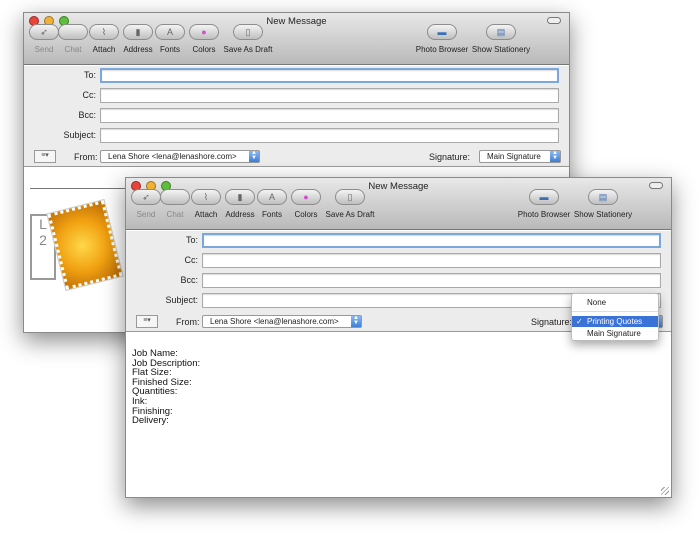 This screenshot has width=700, height=537. I want to click on signature-option: Main Signature, so click(615, 333).